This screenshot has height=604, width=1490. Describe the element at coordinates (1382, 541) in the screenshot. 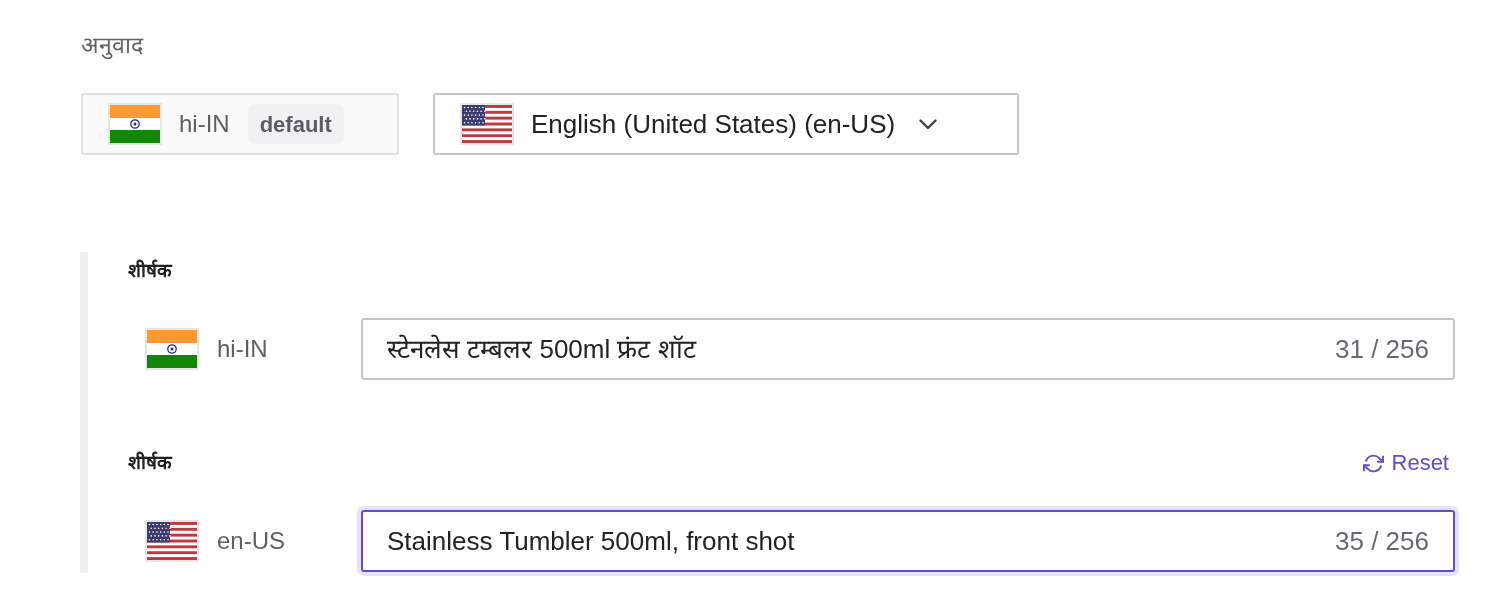

I see `character-counter: 35 / 256` at that location.